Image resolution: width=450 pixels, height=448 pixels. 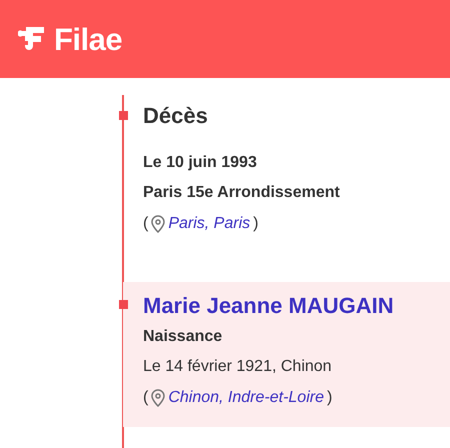 What do you see at coordinates (209, 223) in the screenshot?
I see `place-link: Paris, Paris` at bounding box center [209, 223].